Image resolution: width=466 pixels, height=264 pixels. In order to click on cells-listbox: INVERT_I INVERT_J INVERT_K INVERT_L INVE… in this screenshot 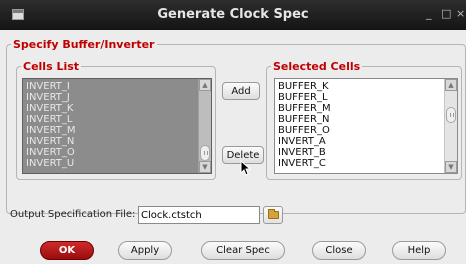, I will do `click(117, 126)`.